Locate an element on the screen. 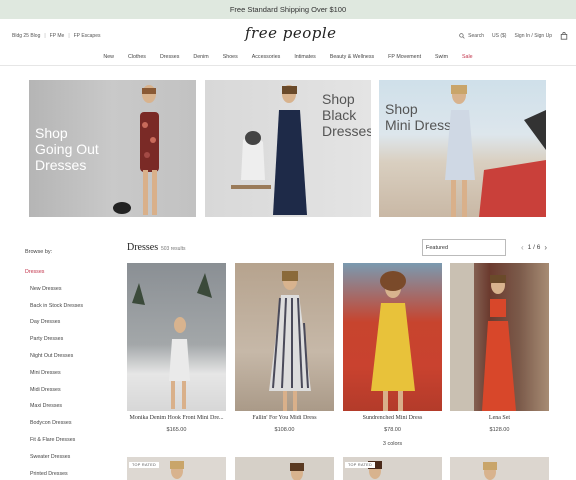  nav-new: New is located at coordinates (108, 57).